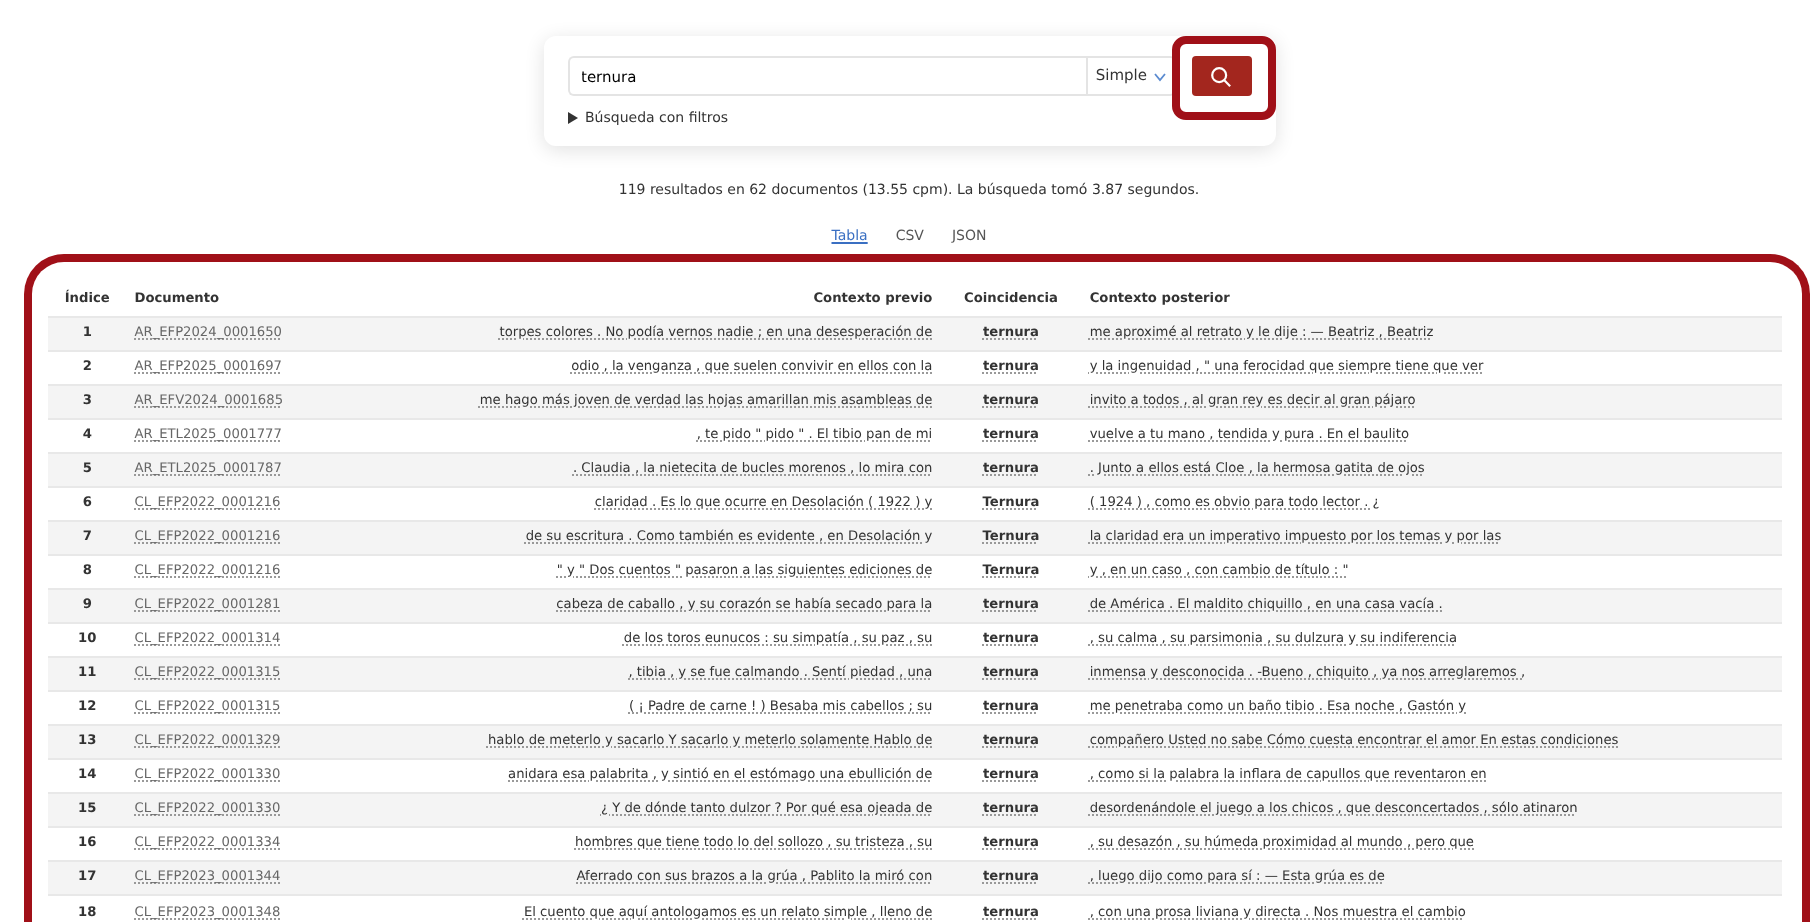 The height and width of the screenshot is (922, 1818). I want to click on triangle-icon, so click(572, 118).